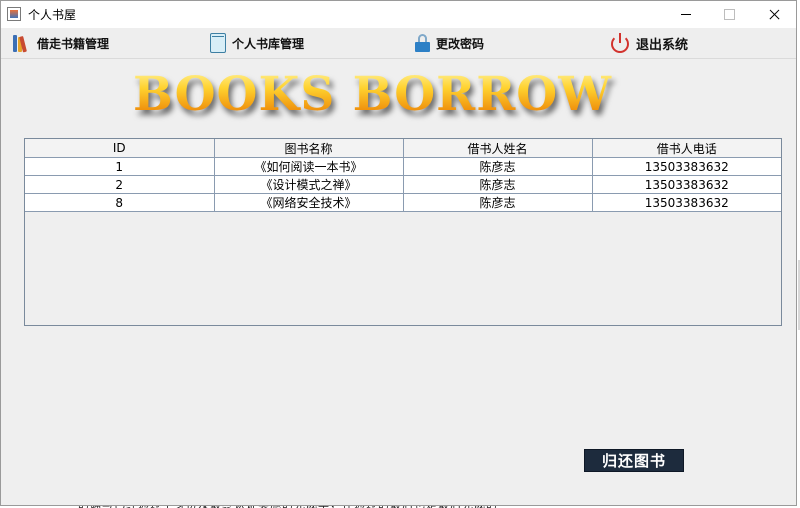 The image size is (800, 508). What do you see at coordinates (120, 184) in the screenshot?
I see `cell-id: 2` at bounding box center [120, 184].